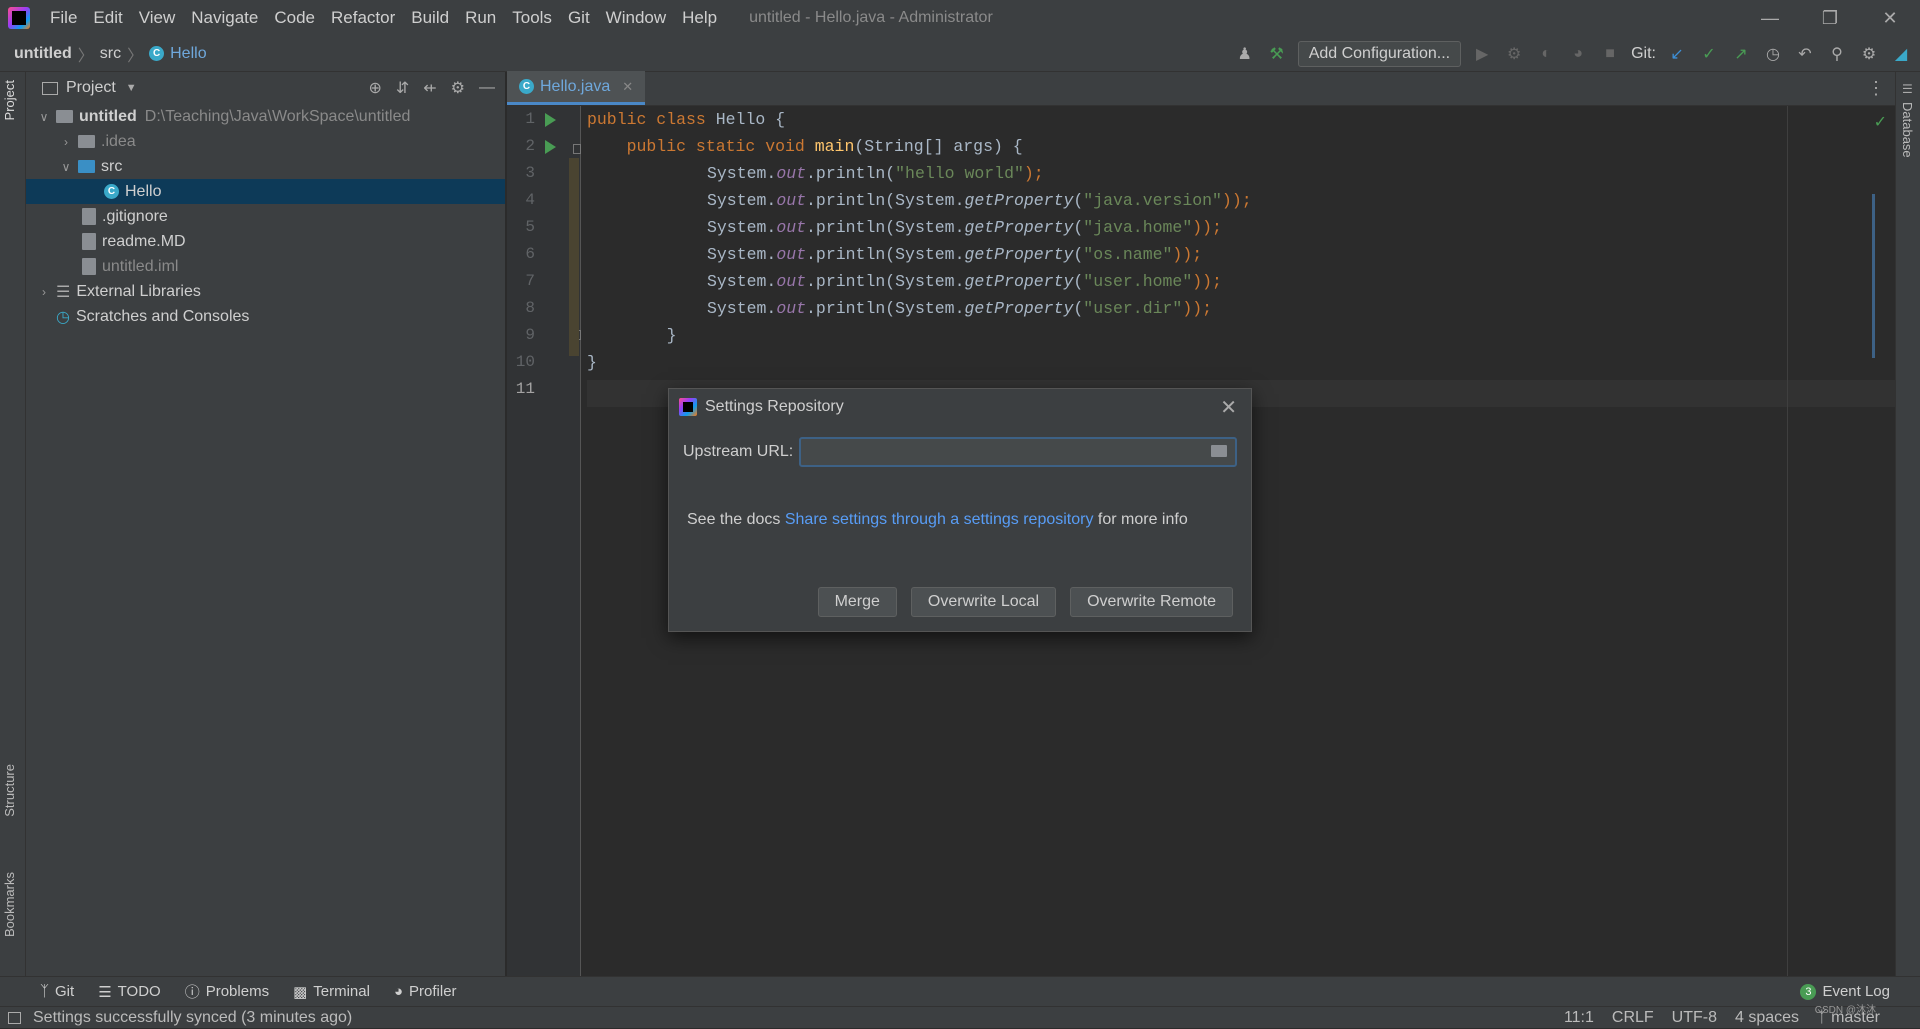 This screenshot has height=1029, width=1920. What do you see at coordinates (86, 141) in the screenshot?
I see `folder-icon` at bounding box center [86, 141].